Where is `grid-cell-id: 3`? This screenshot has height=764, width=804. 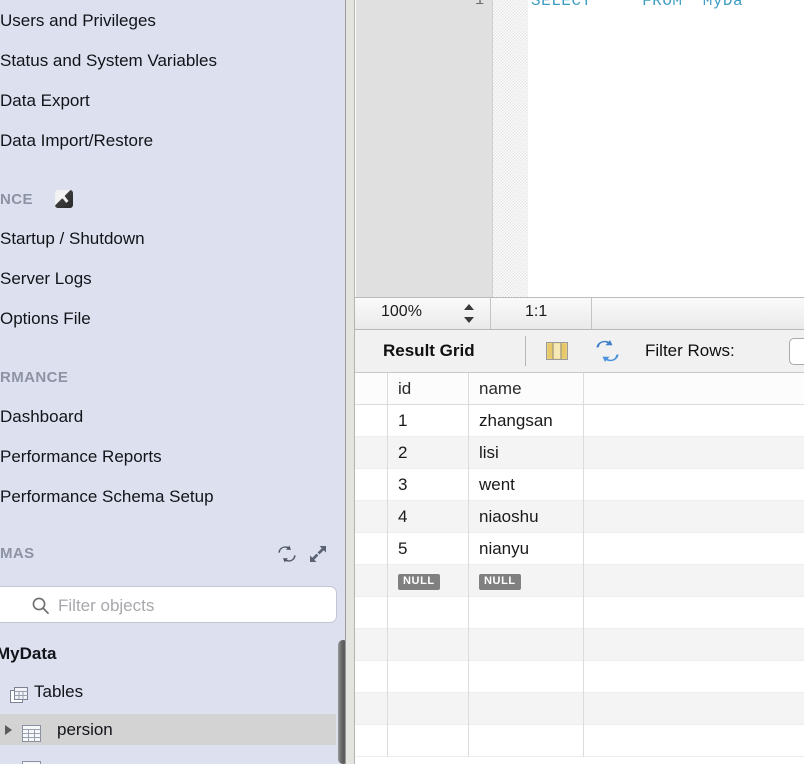
grid-cell-id: 3 is located at coordinates (427, 485).